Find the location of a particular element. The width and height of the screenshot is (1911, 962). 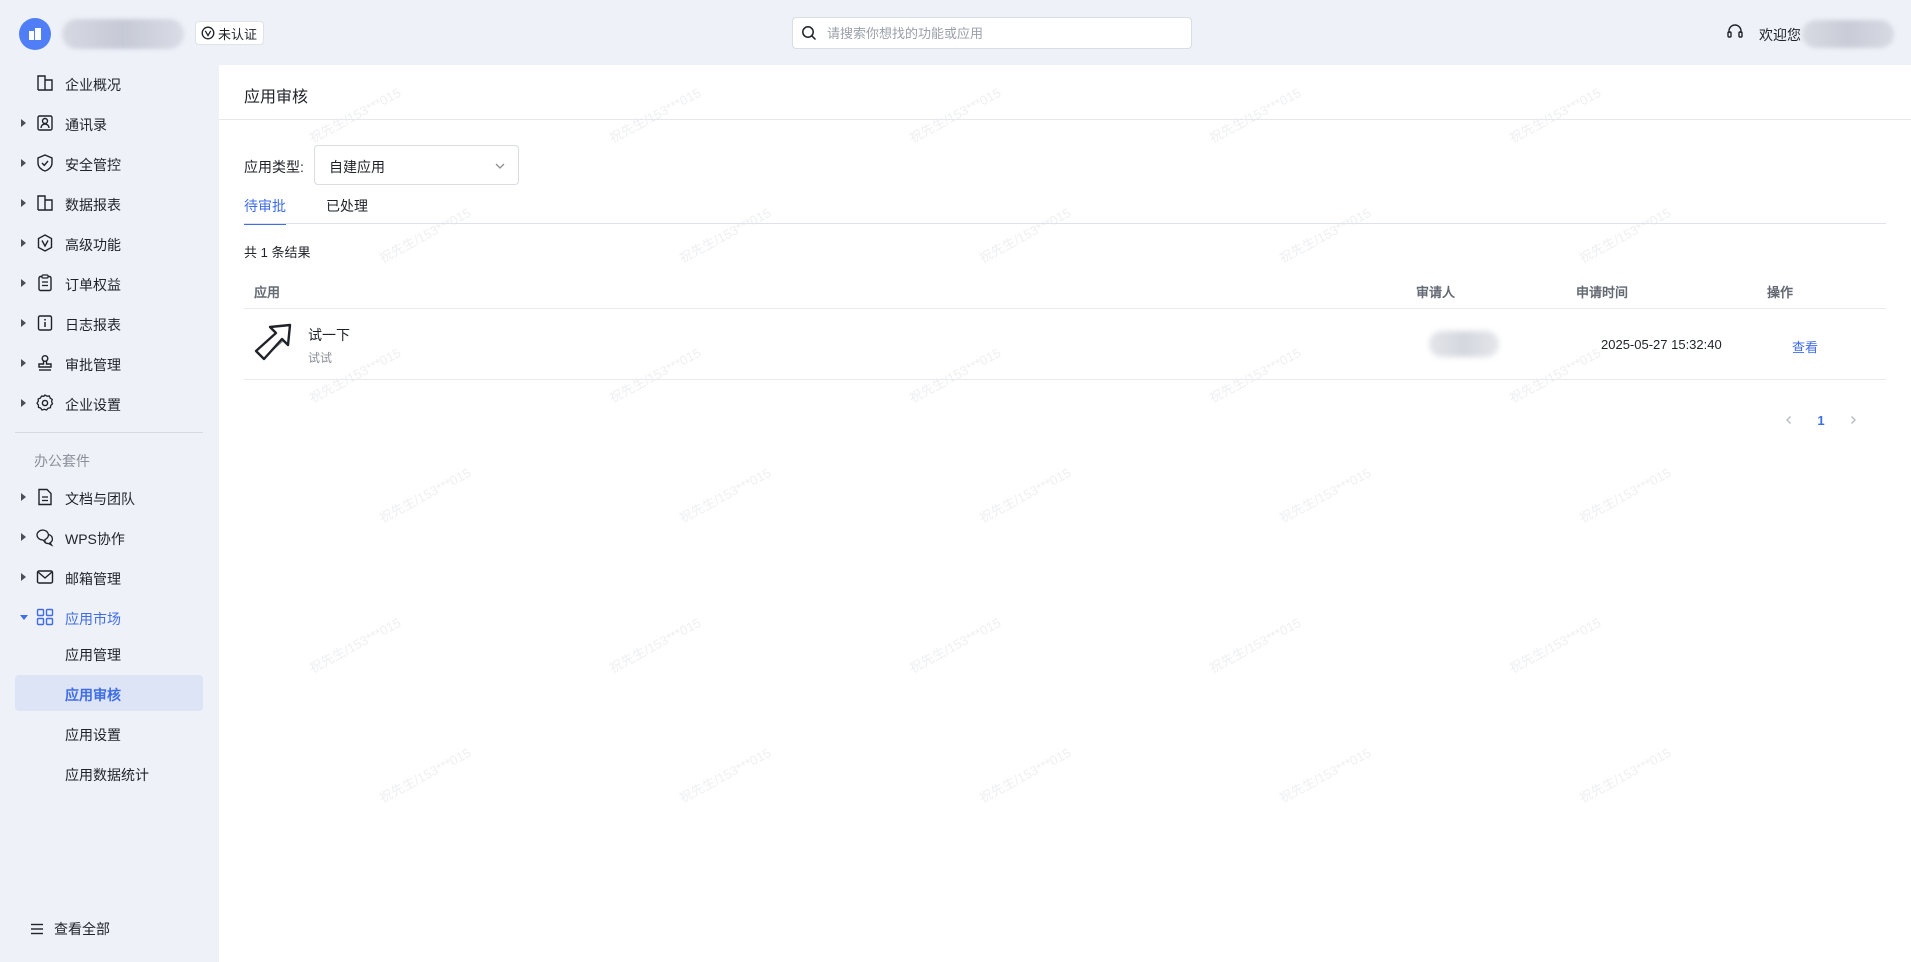

sidebar-item-docs-team: 文档与团队 is located at coordinates (109, 497).